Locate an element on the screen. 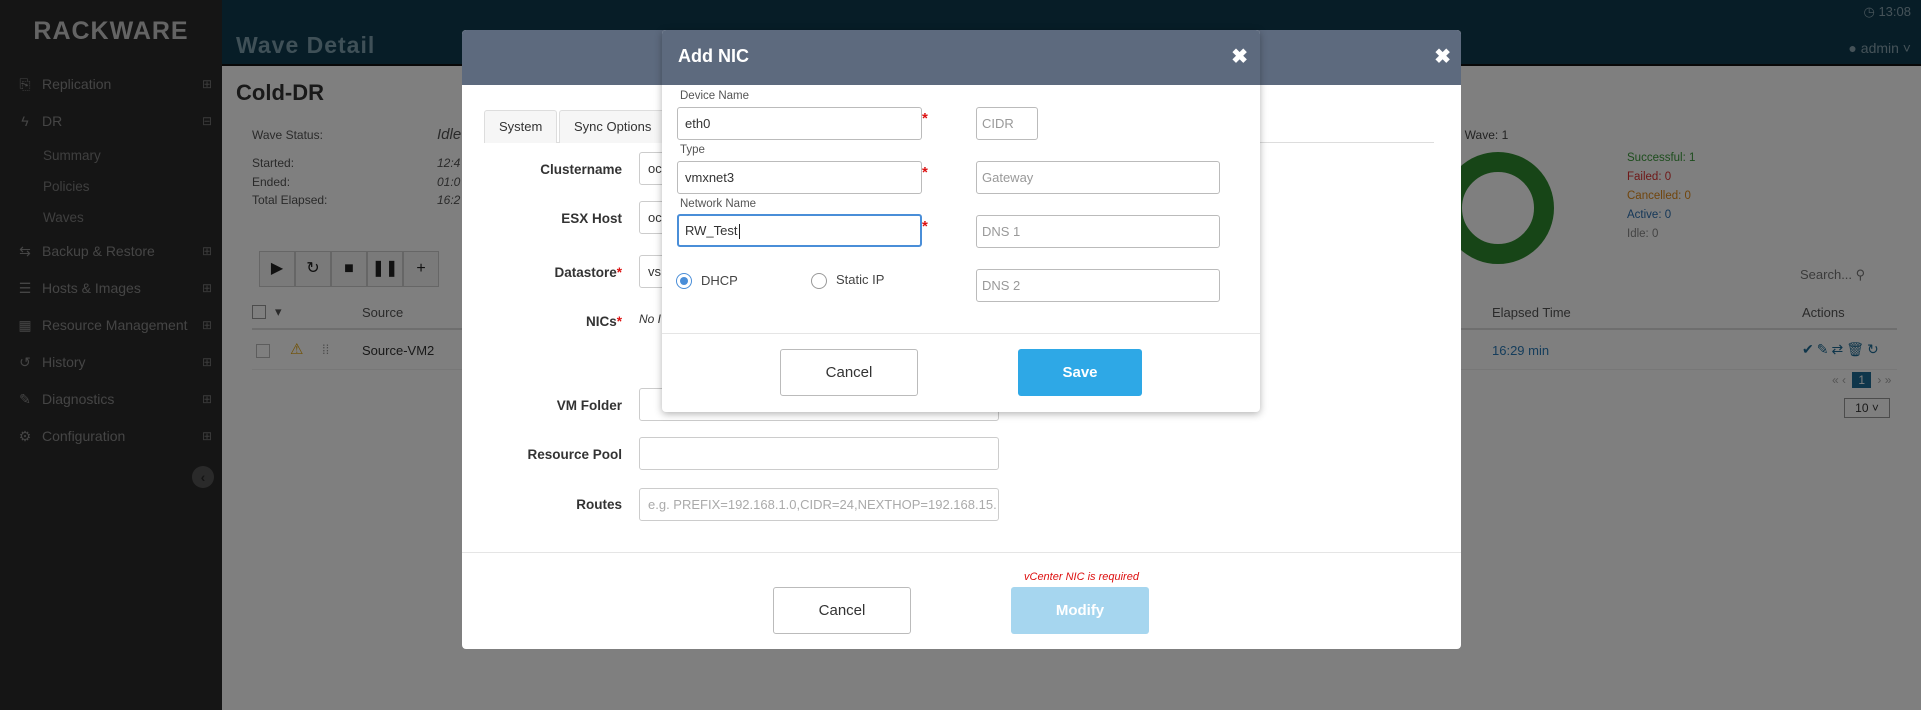 The image size is (1921, 710). routes-label: Routes is located at coordinates (599, 504).